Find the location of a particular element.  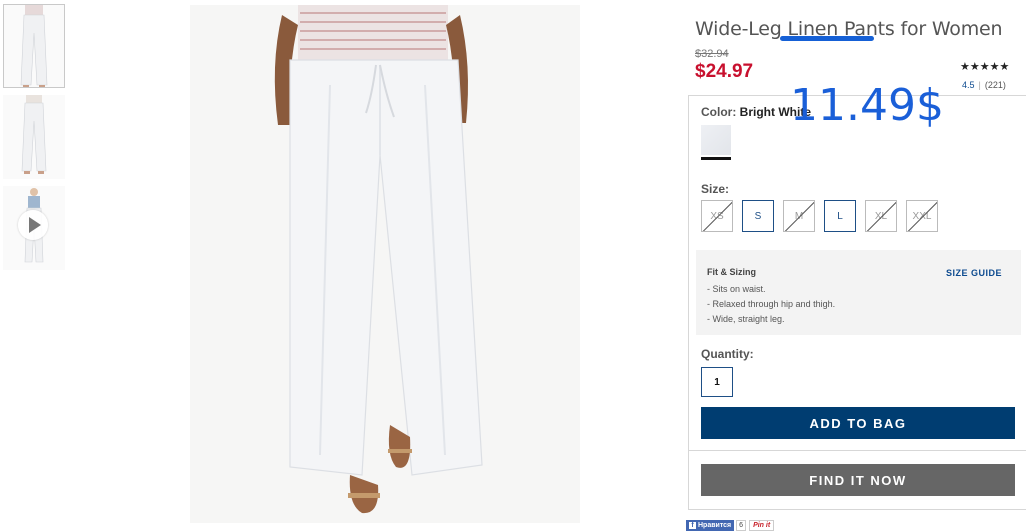

size-option-m: M is located at coordinates (799, 216).